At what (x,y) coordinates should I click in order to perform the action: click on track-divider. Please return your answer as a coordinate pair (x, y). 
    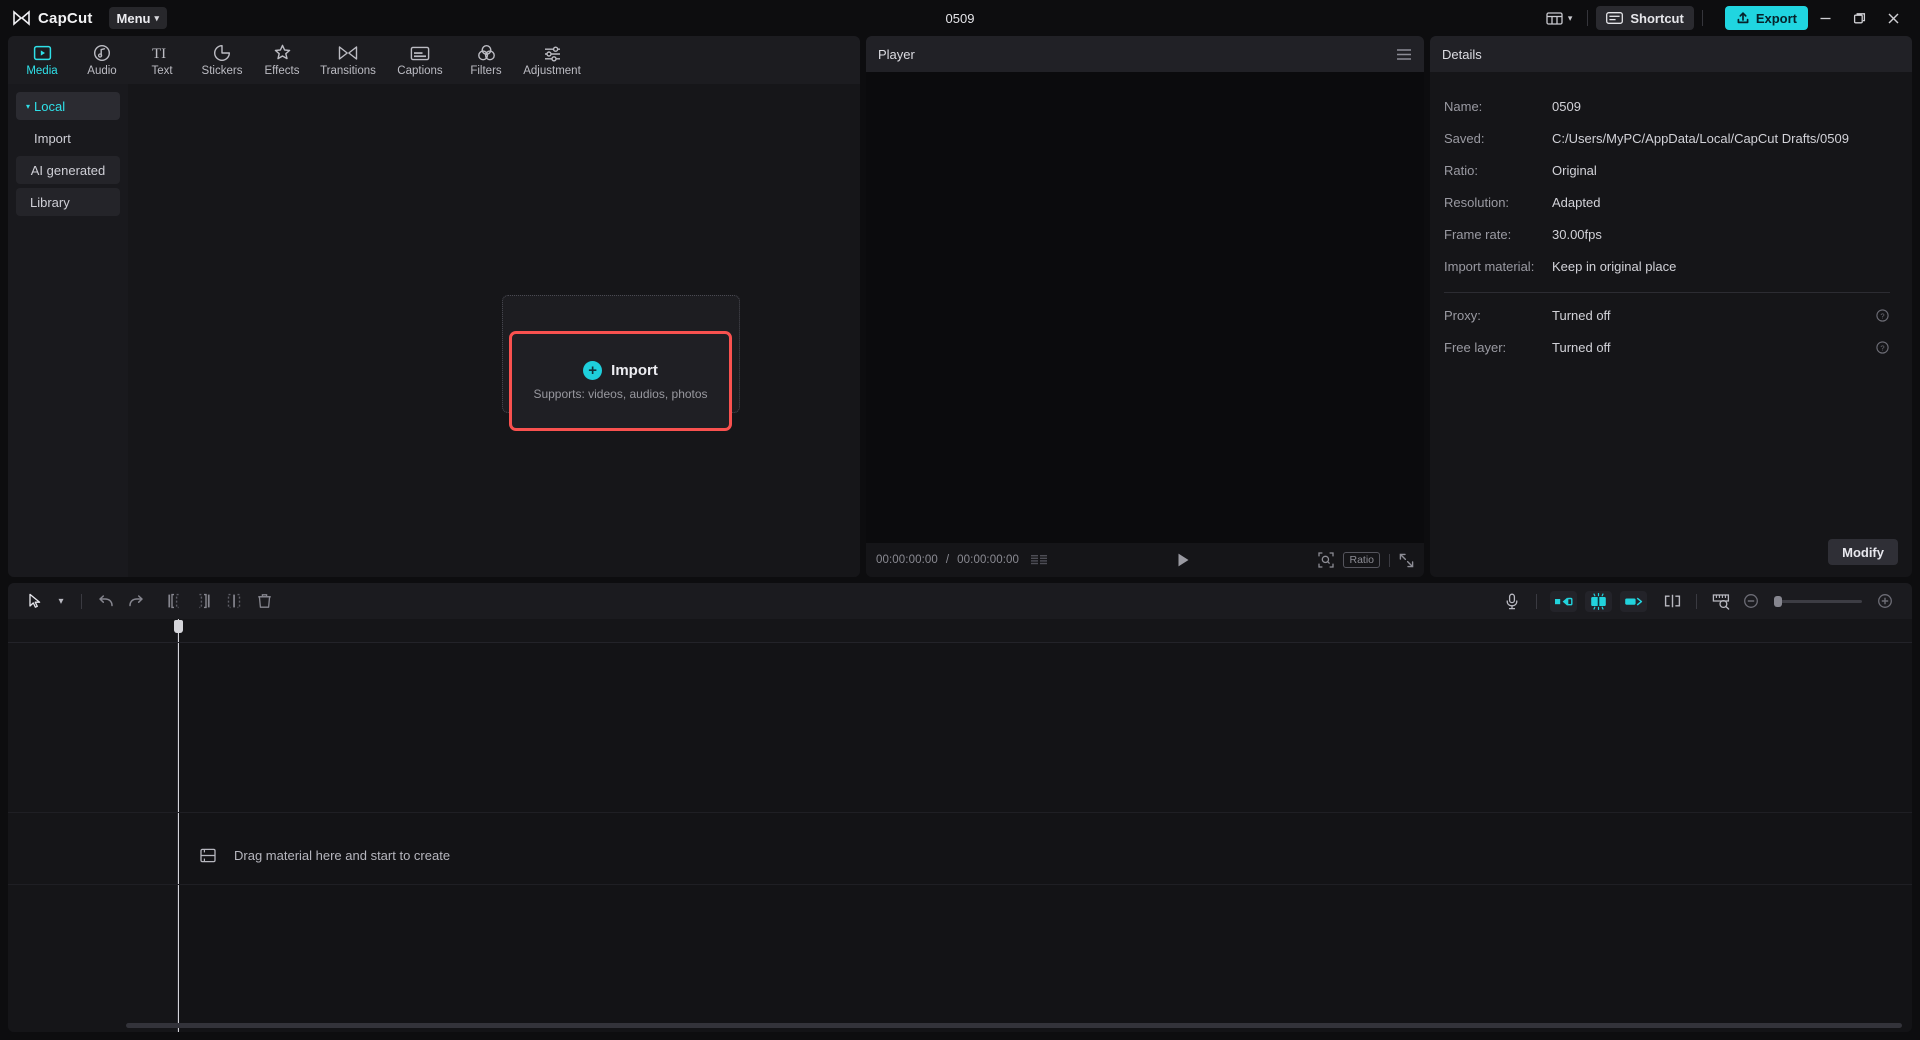
    Looking at the image, I should click on (960, 812).